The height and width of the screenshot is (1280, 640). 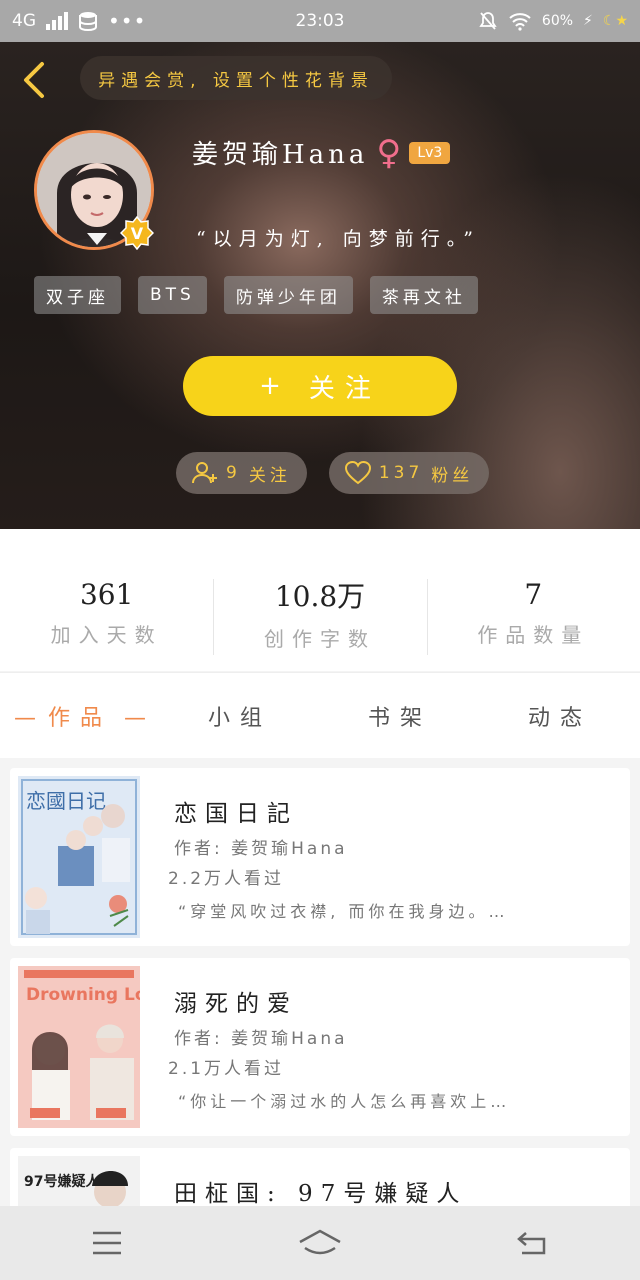 What do you see at coordinates (172, 295) in the screenshot?
I see `tag-item: BTS` at bounding box center [172, 295].